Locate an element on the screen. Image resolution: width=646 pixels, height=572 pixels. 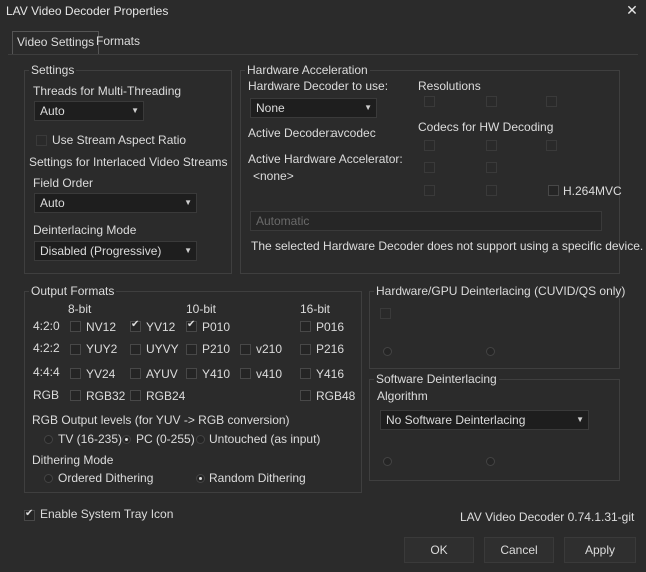
hw-decoder-combo: None ▼ is located at coordinates (313, 108).